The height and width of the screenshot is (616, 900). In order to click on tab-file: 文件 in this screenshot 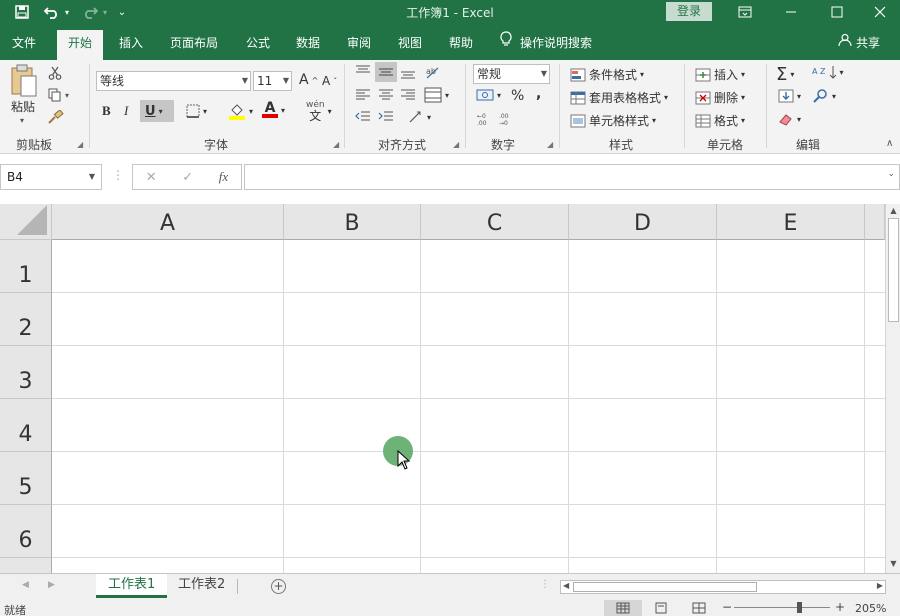, I will do `click(24, 45)`.